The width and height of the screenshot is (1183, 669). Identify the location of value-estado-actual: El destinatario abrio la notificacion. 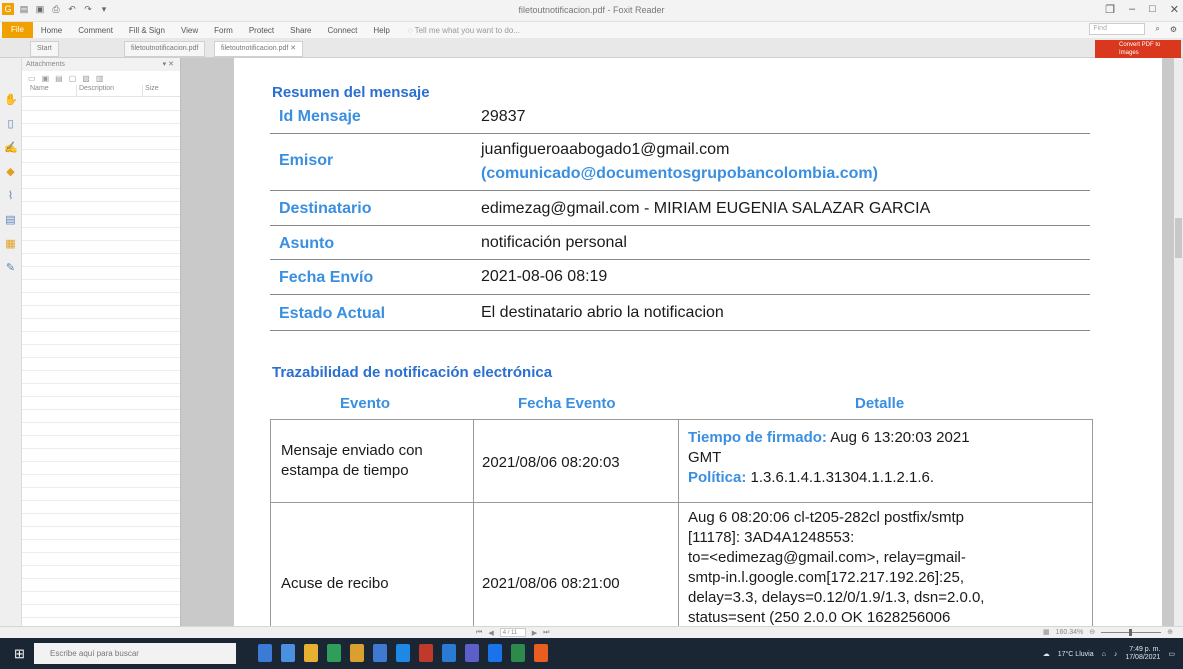
(602, 312).